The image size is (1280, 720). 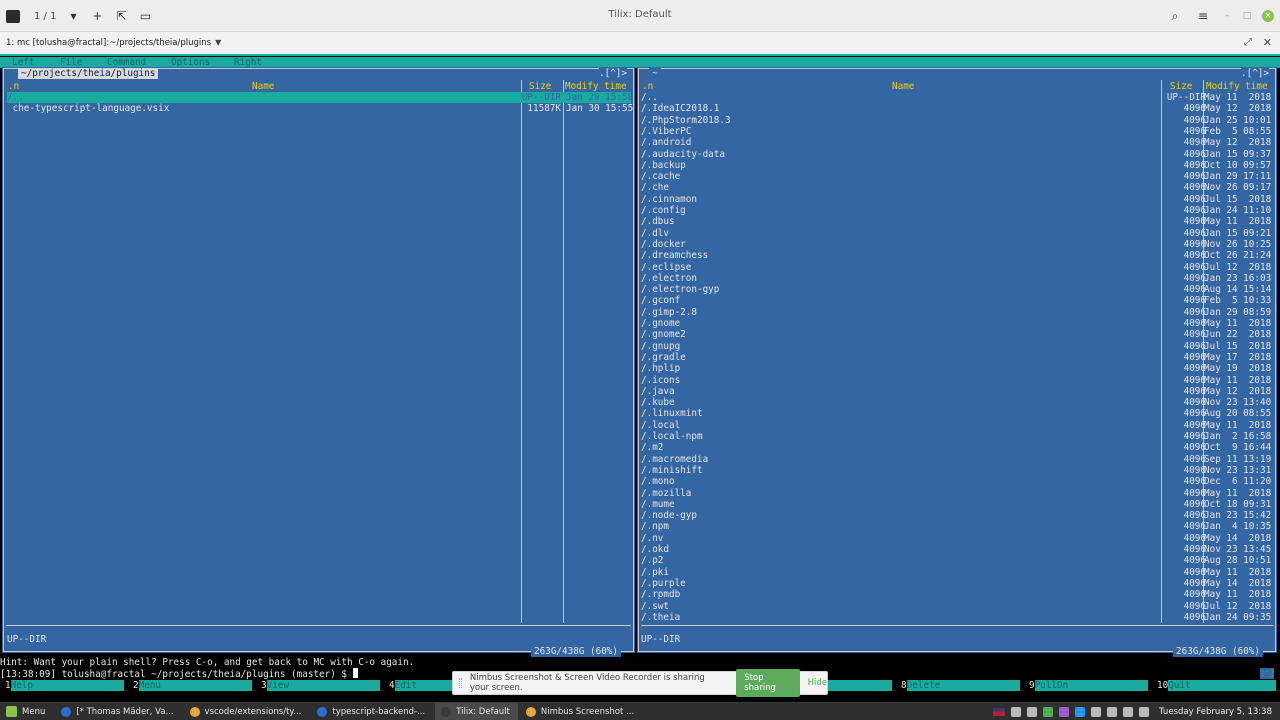 What do you see at coordinates (957, 380) in the screenshot?
I see `table-row: /.icons 4096 May 11 2018` at bounding box center [957, 380].